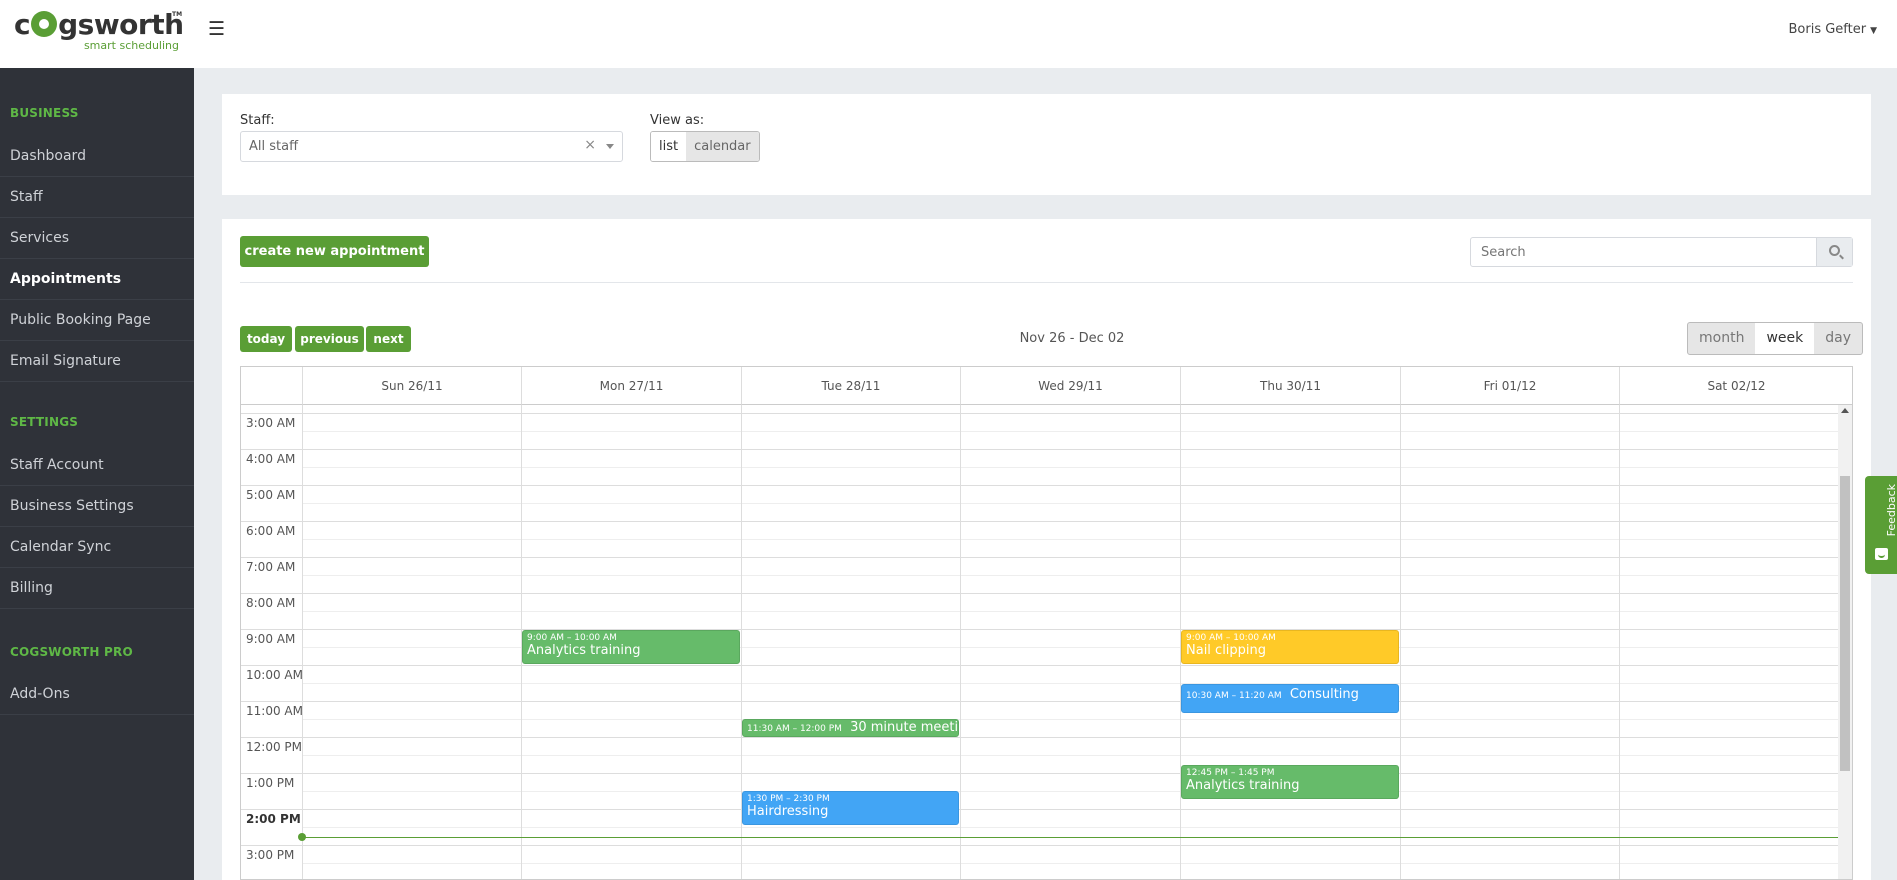 The image size is (1897, 880). What do you see at coordinates (1721, 338) in the screenshot?
I see `view-month-button: month` at bounding box center [1721, 338].